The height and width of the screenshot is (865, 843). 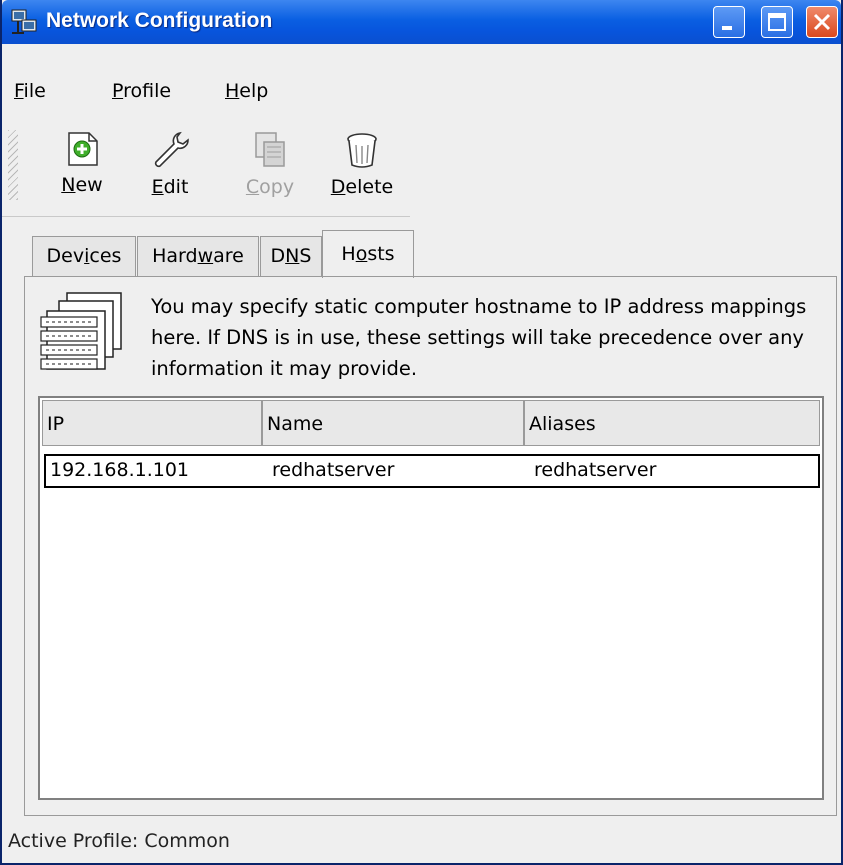 I want to click on maximize-icon, so click(x=777, y=22).